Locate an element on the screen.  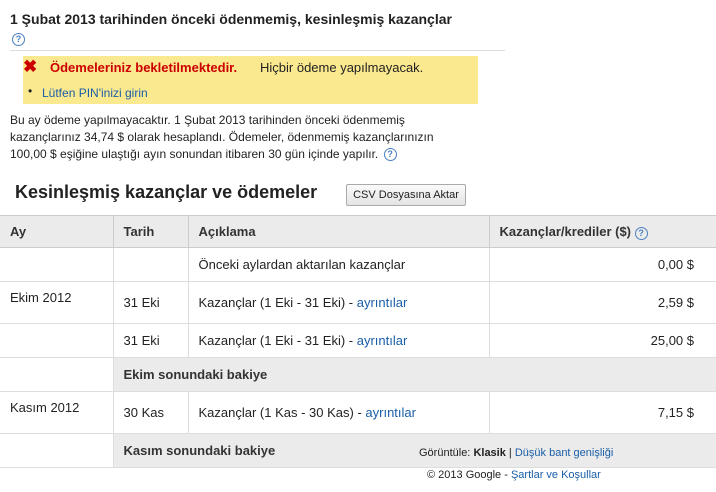
export-csv-button: CSV Dosyasına Aktar is located at coordinates (406, 195).